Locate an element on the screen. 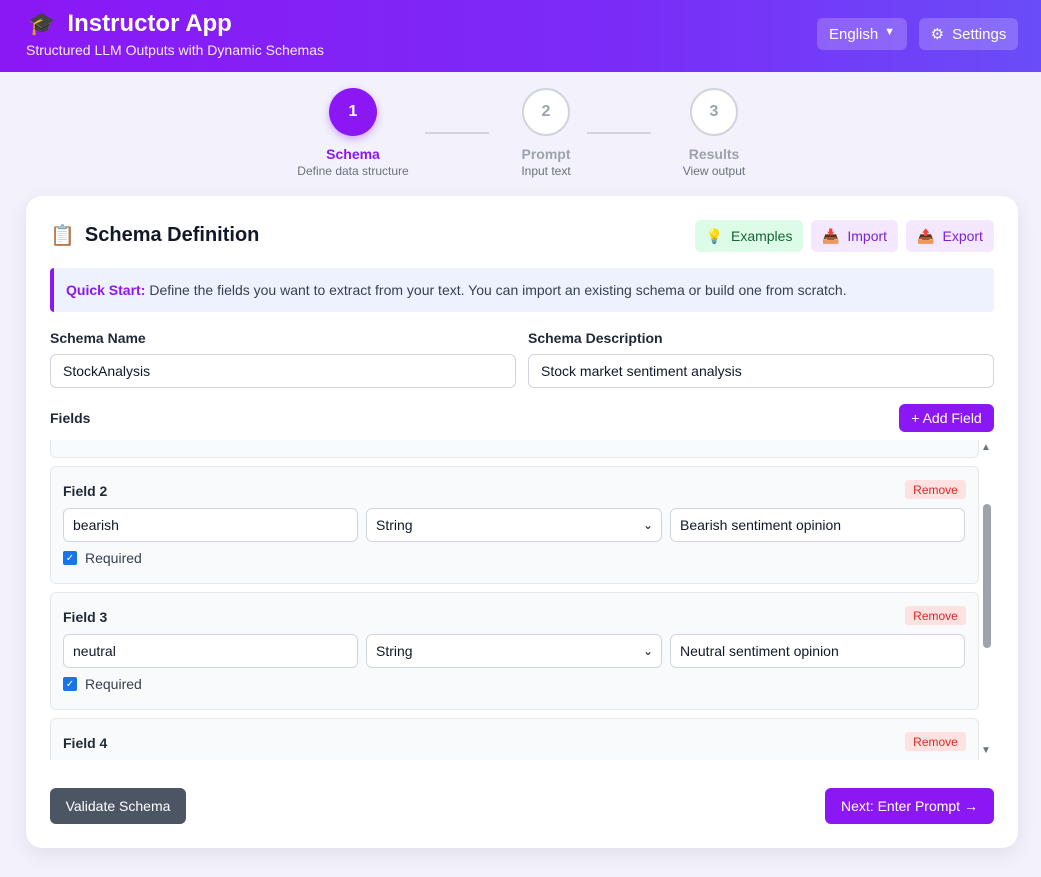 This screenshot has height=877, width=1041. field-card: Field 4 Remove is located at coordinates (514, 739).